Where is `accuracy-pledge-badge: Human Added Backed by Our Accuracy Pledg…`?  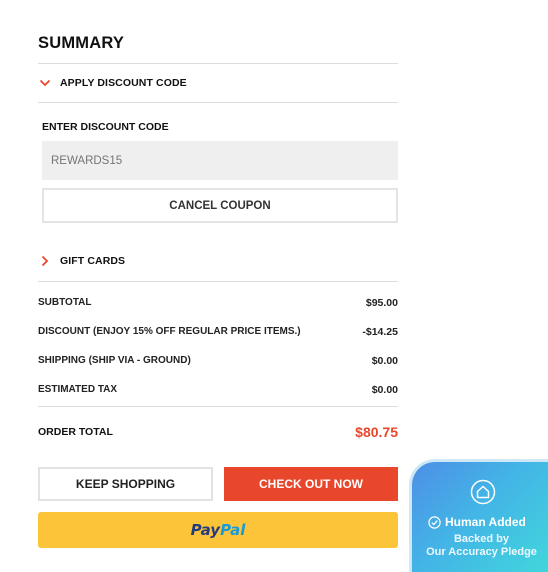 accuracy-pledge-badge: Human Added Backed by Our Accuracy Pledg… is located at coordinates (478, 515).